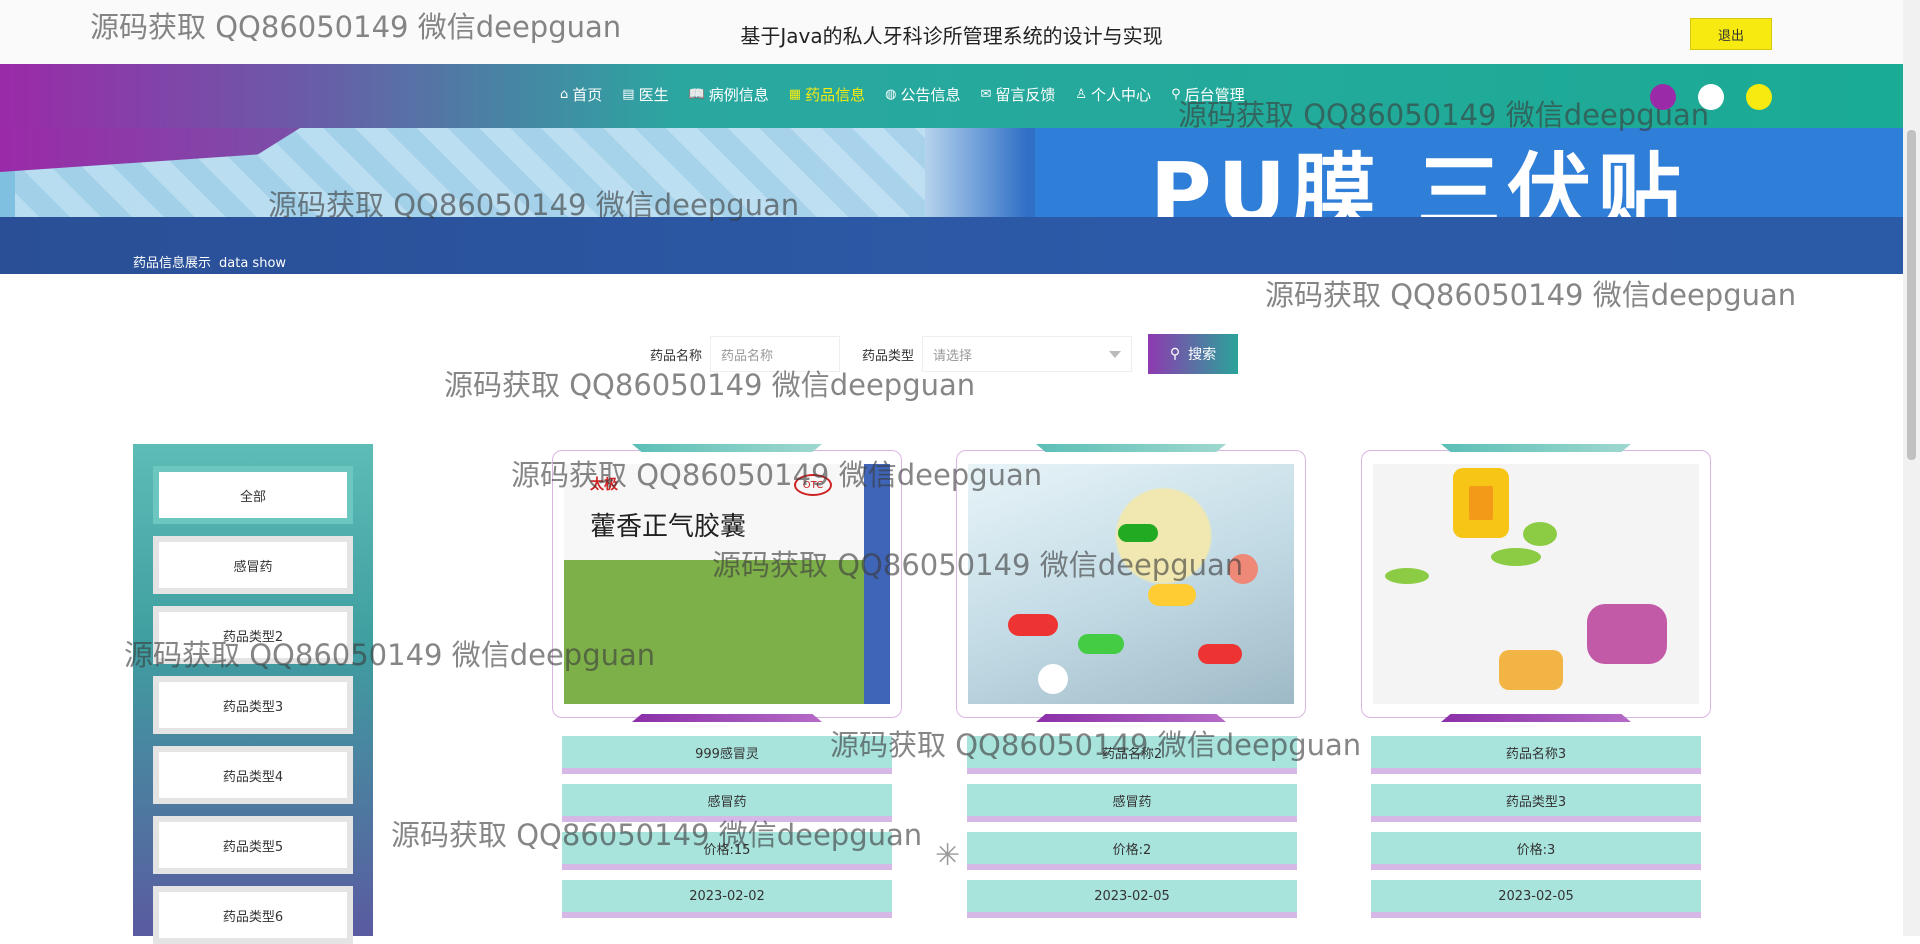 This screenshot has width=1920, height=944. What do you see at coordinates (953, 356) in the screenshot?
I see `select-placeholder: 请选择` at bounding box center [953, 356].